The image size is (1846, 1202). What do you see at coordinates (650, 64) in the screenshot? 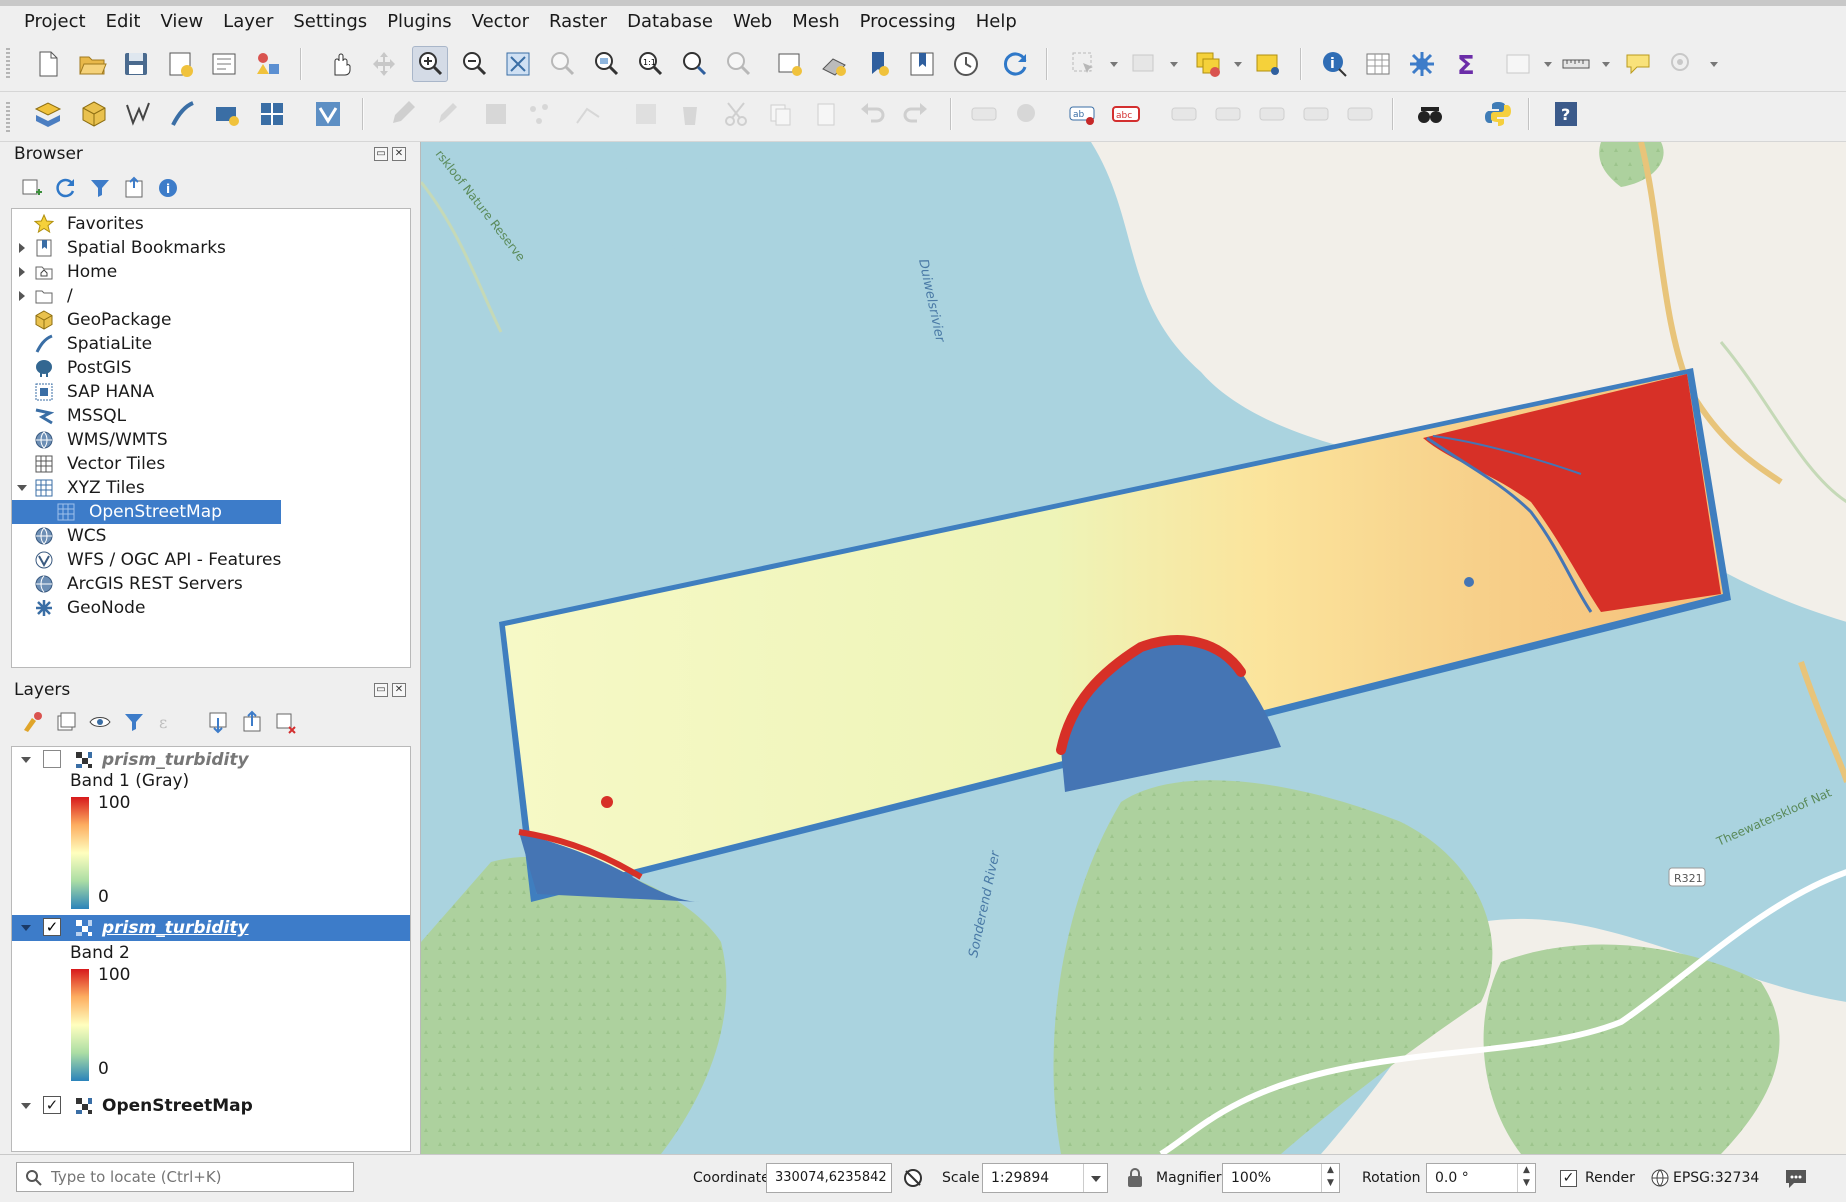
I see `zoom-native-resolution-icon: 1:1` at bounding box center [650, 64].